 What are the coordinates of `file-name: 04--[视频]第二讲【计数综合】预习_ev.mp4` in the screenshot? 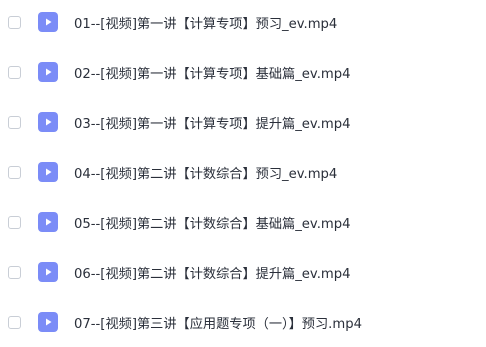 It's located at (205, 172).